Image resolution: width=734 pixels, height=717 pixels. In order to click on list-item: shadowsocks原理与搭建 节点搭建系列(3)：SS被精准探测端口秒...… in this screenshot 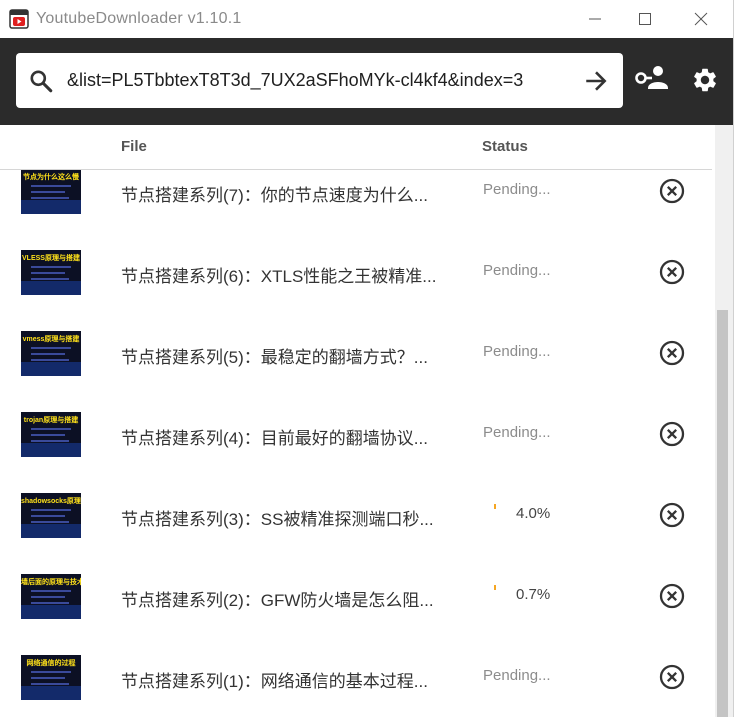, I will do `click(356, 516)`.